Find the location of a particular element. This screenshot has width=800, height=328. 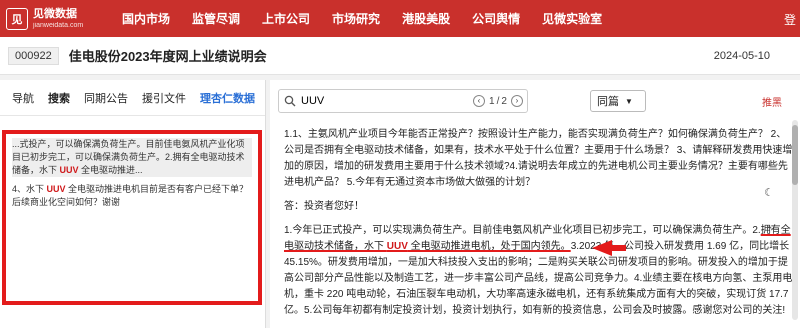

scroll-top-icon: ⌃ is located at coordinates (769, 230).